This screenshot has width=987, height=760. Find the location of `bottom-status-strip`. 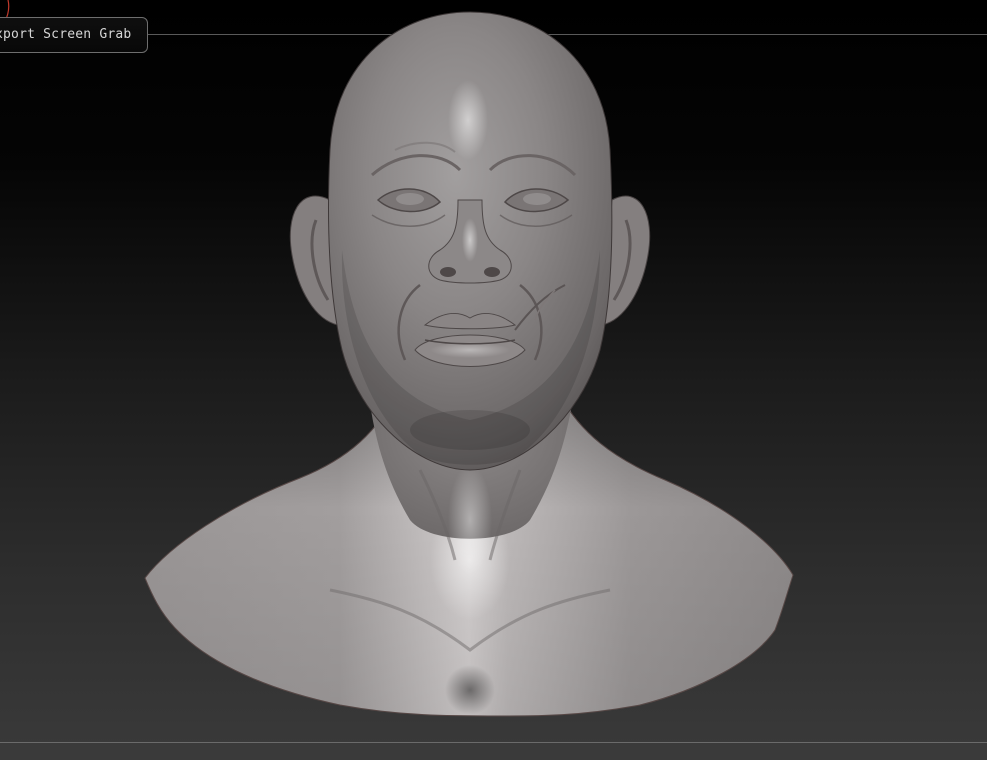

bottom-status-strip is located at coordinates (493, 751).